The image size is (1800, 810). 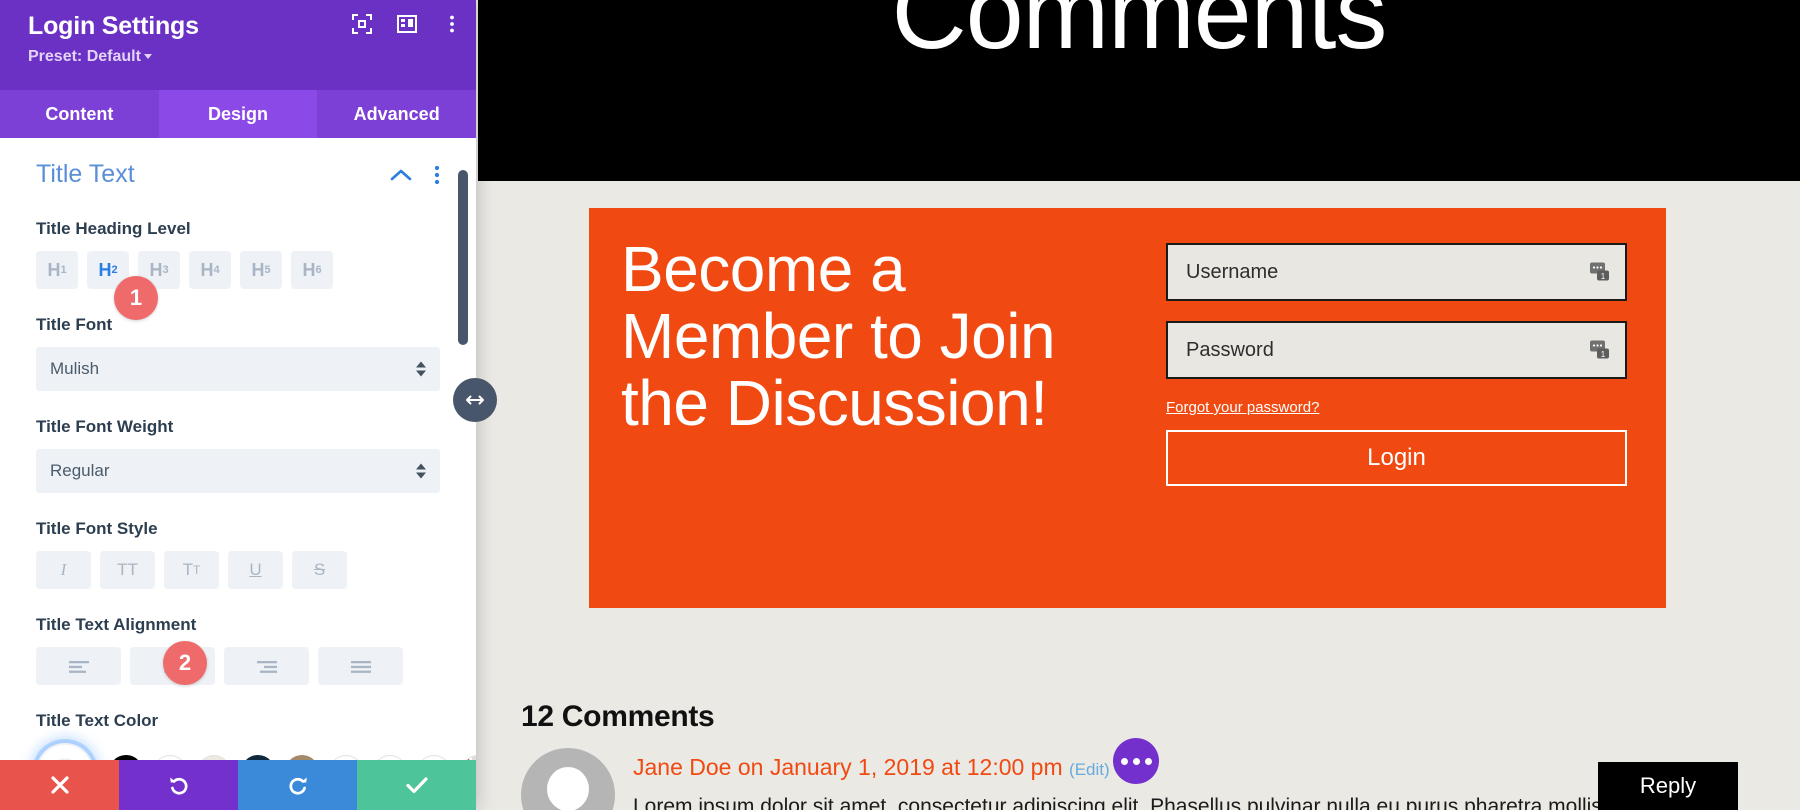 I want to click on comments-count: 12 Comments, so click(x=618, y=716).